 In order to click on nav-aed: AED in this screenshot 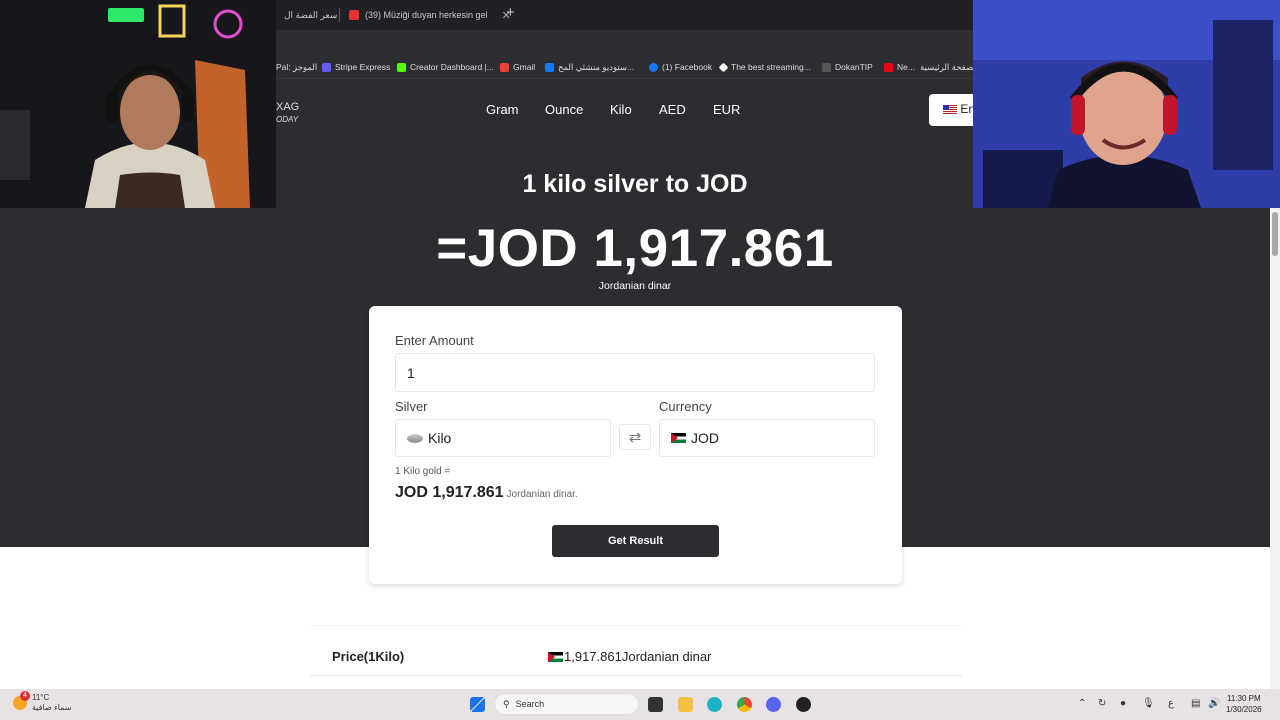, I will do `click(672, 109)`.